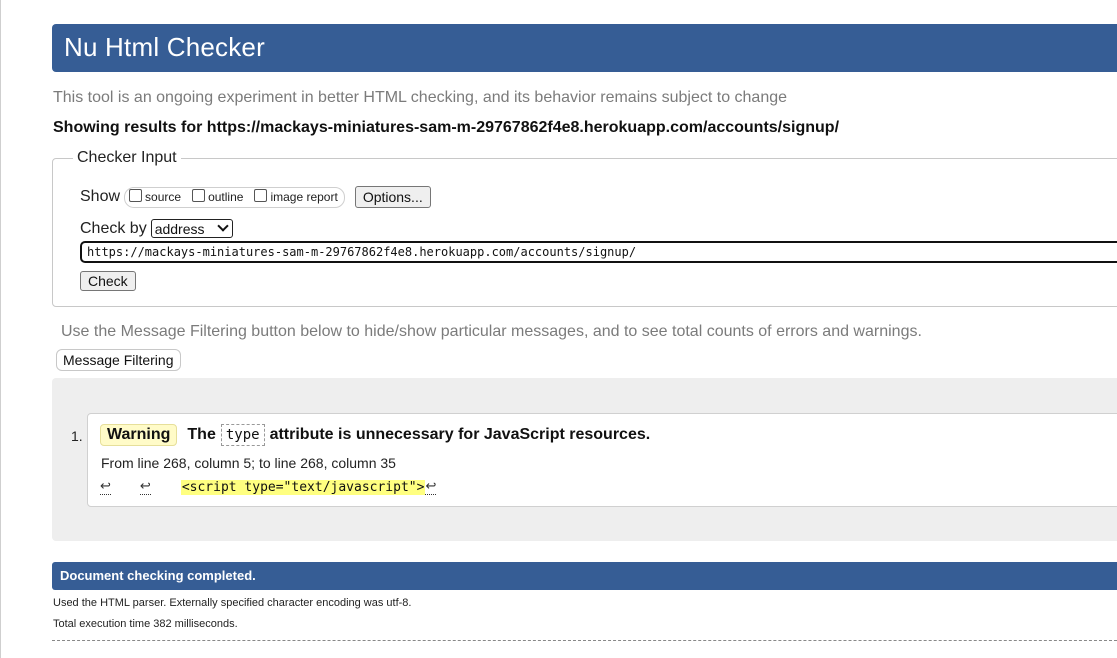 This screenshot has width=1117, height=658. Describe the element at coordinates (584, 48) in the screenshot. I see `page-header: Nu Html Checker` at that location.